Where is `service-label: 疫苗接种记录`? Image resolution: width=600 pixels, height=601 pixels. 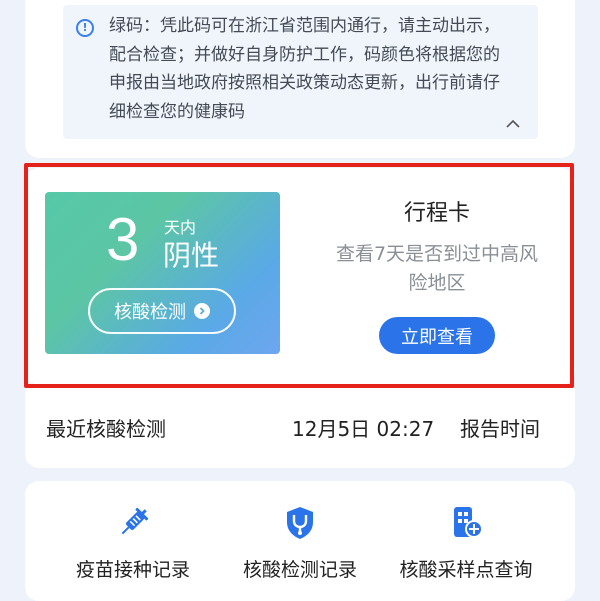 service-label: 疫苗接种记录 is located at coordinates (132, 570).